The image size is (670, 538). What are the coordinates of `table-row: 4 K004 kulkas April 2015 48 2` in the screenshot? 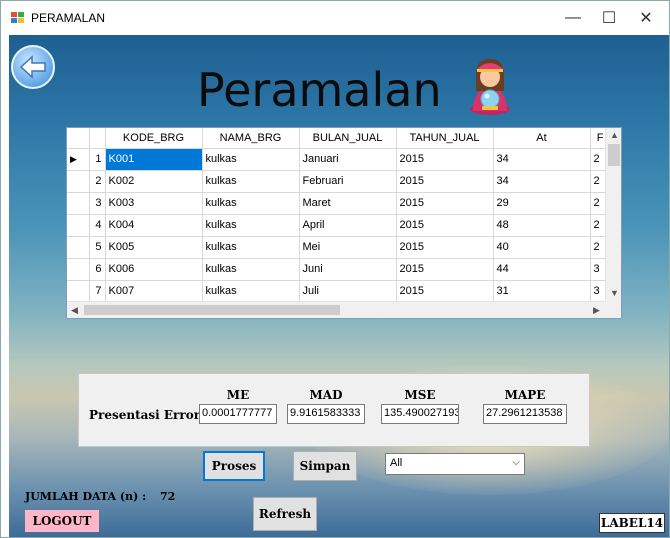 It's located at (341, 225).